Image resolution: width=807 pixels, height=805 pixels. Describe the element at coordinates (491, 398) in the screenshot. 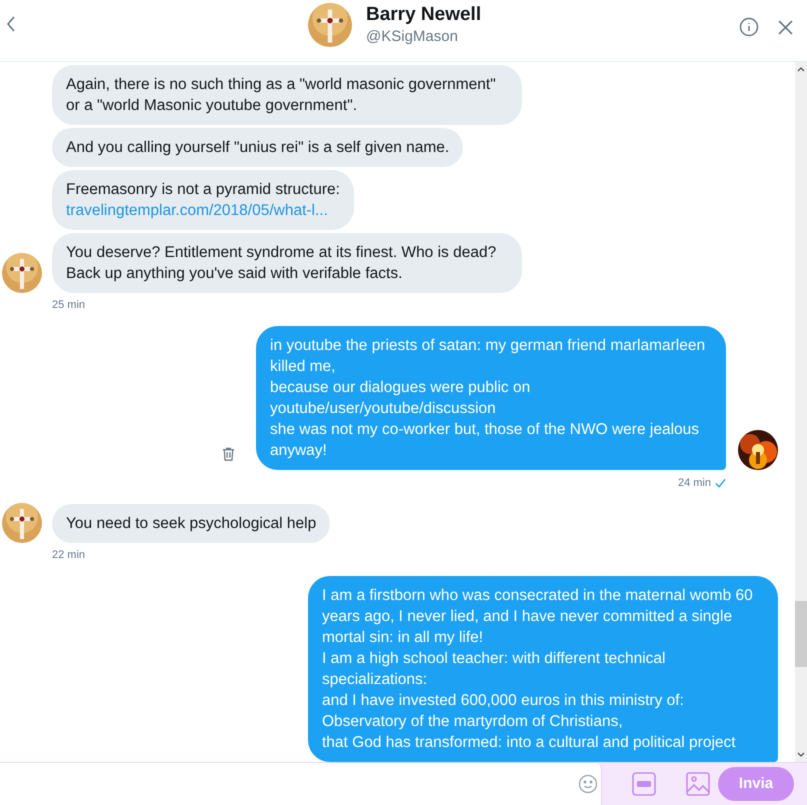

I see `message-bubble: in youtube the priests of satan: my german friend marlamarleen killed me, because our dialogues were public on youtube/user/youtube/discussion she was not my co-worker but, those of the NWO were jealous anyway!` at that location.